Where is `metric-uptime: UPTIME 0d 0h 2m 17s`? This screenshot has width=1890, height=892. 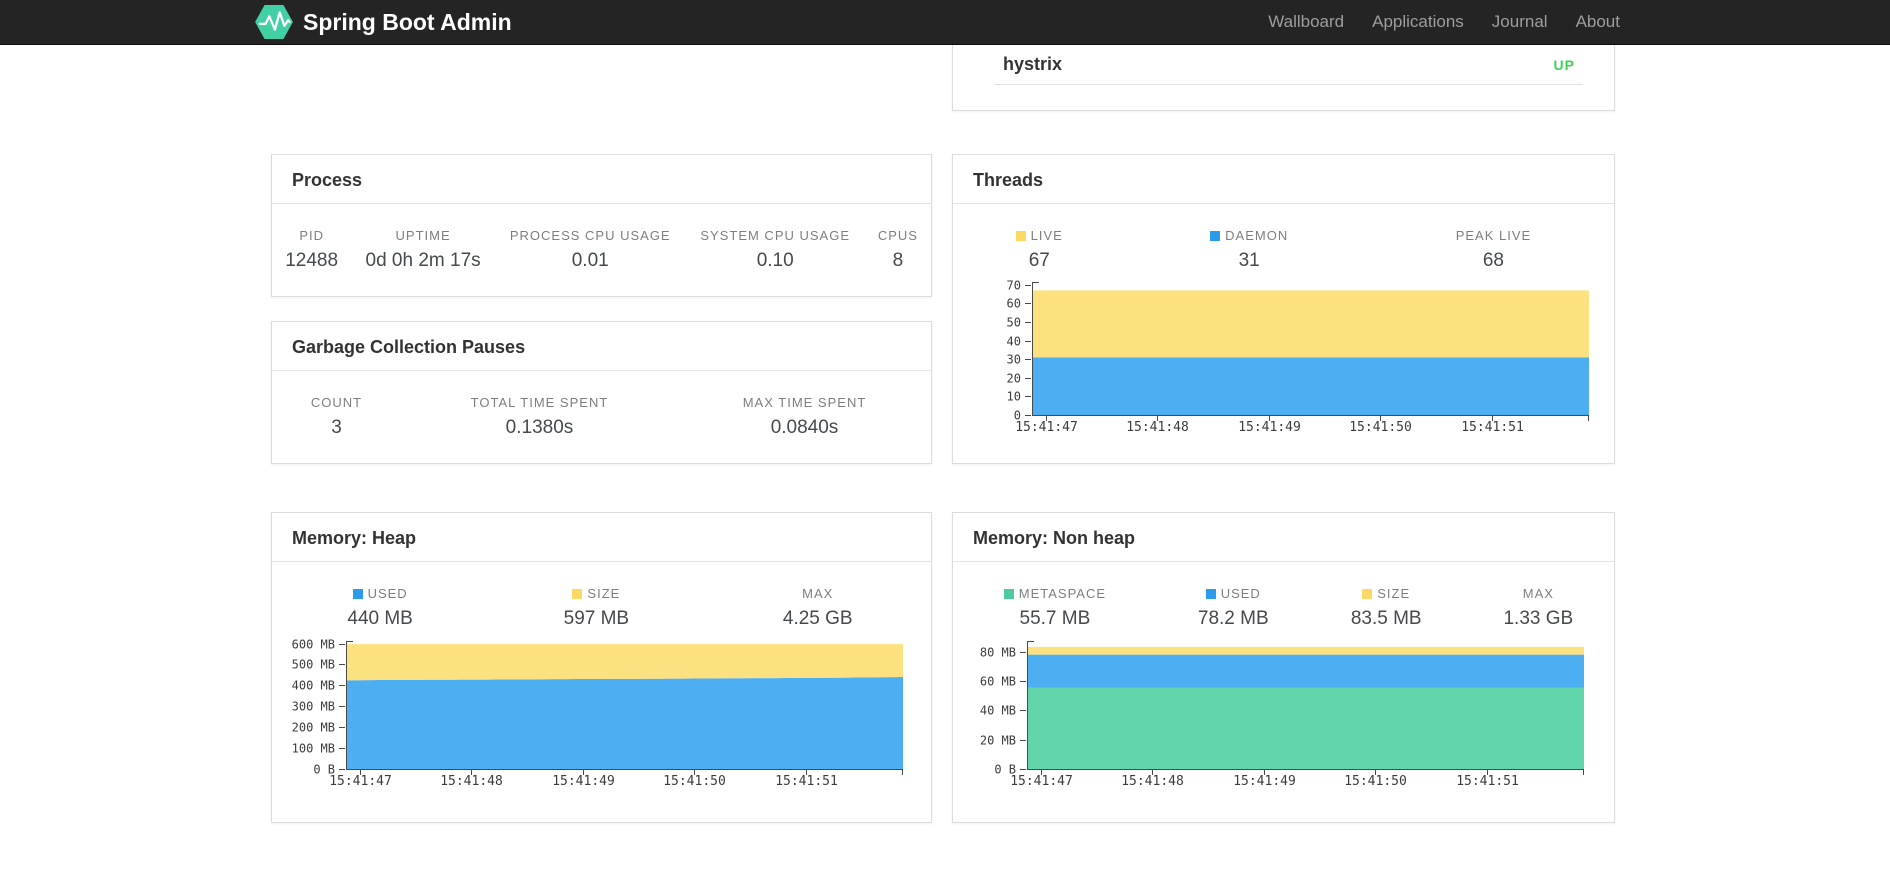 metric-uptime: UPTIME 0d 0h 2m 17s is located at coordinates (423, 250).